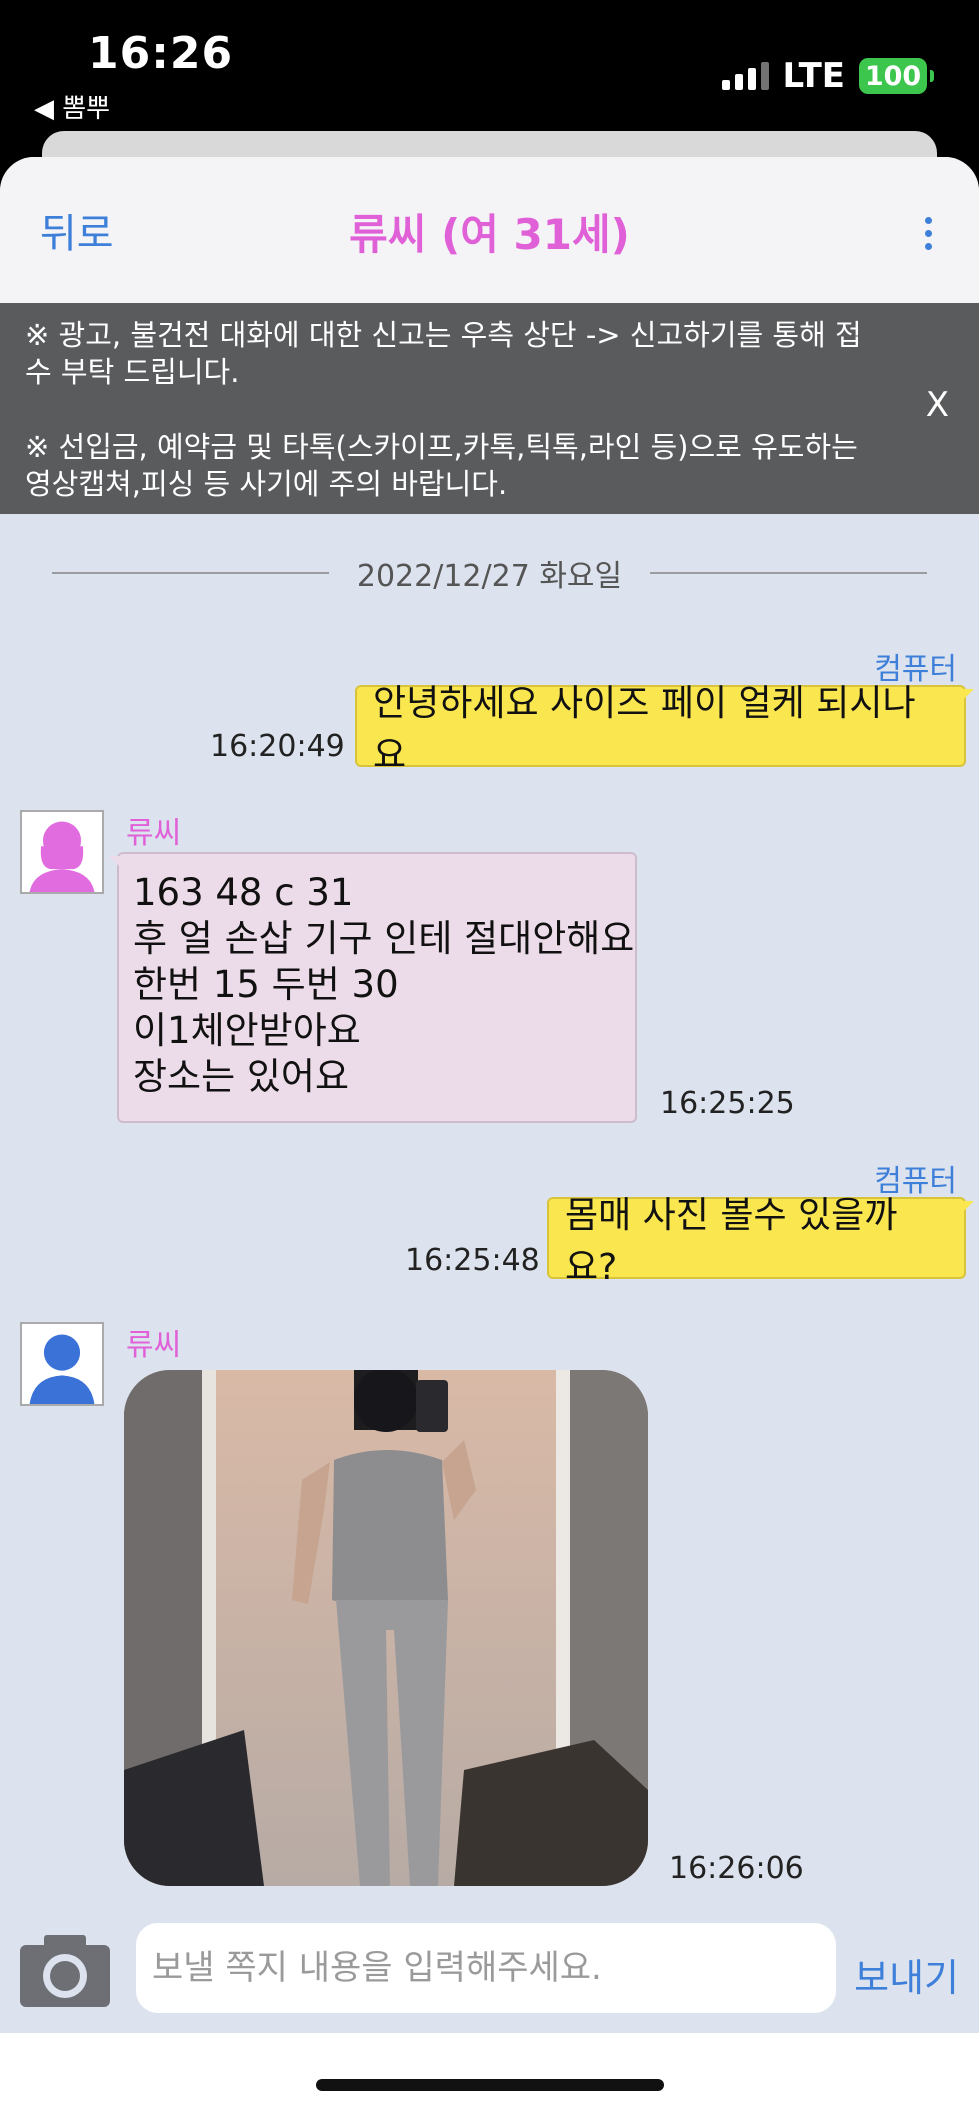  What do you see at coordinates (731, 1241) in the screenshot?
I see `message-text: 몸매 사진 볼수 있을까요?` at bounding box center [731, 1241].